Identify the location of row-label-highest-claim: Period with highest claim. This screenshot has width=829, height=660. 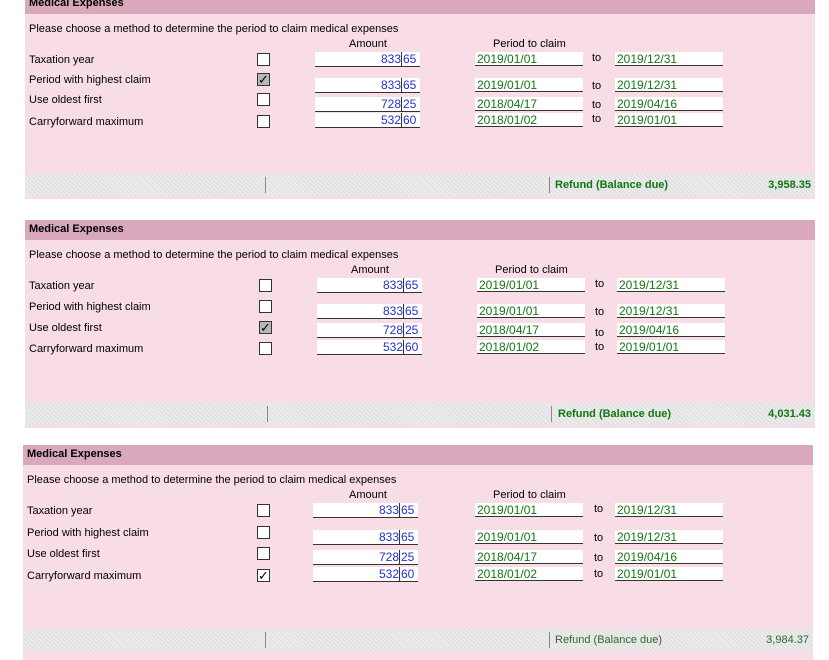
(90, 307).